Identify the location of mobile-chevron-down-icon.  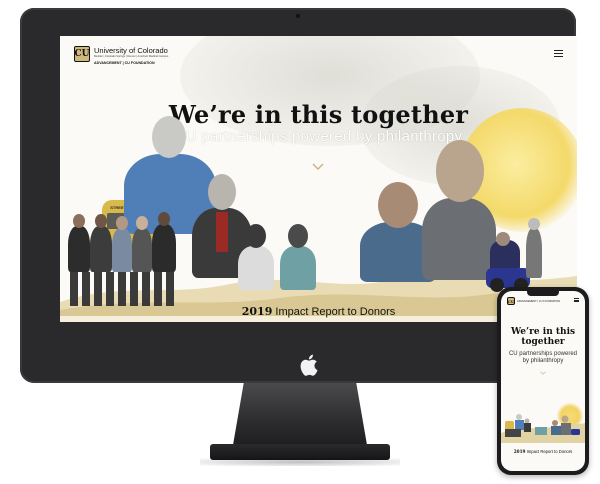
(543, 373).